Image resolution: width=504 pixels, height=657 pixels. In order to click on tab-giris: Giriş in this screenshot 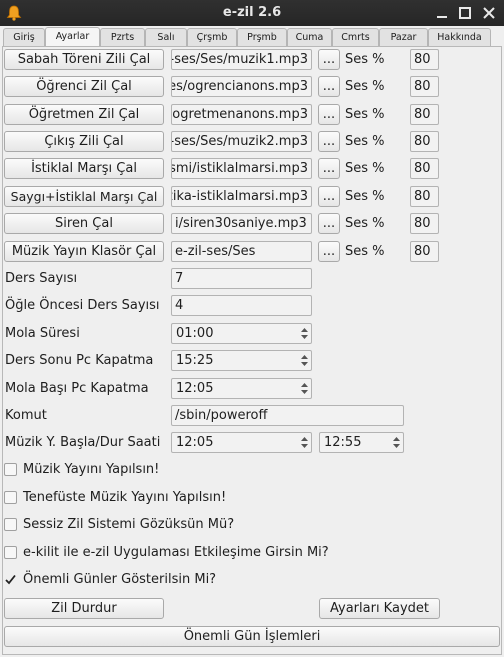, I will do `click(24, 37)`.